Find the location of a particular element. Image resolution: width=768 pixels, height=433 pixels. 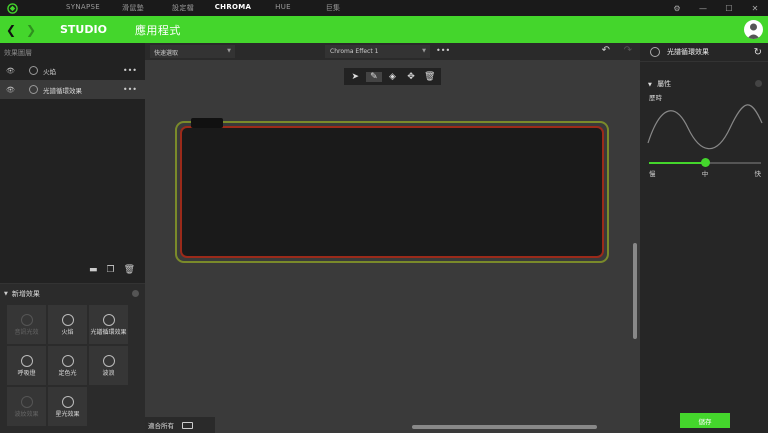

effect-starlight: 星光效果 is located at coordinates (67, 406).